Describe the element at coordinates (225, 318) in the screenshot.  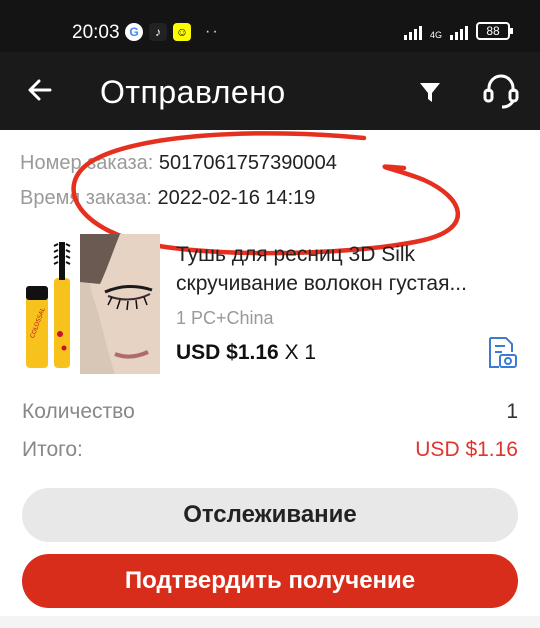
I see `product-sku: 1 PC+China` at that location.